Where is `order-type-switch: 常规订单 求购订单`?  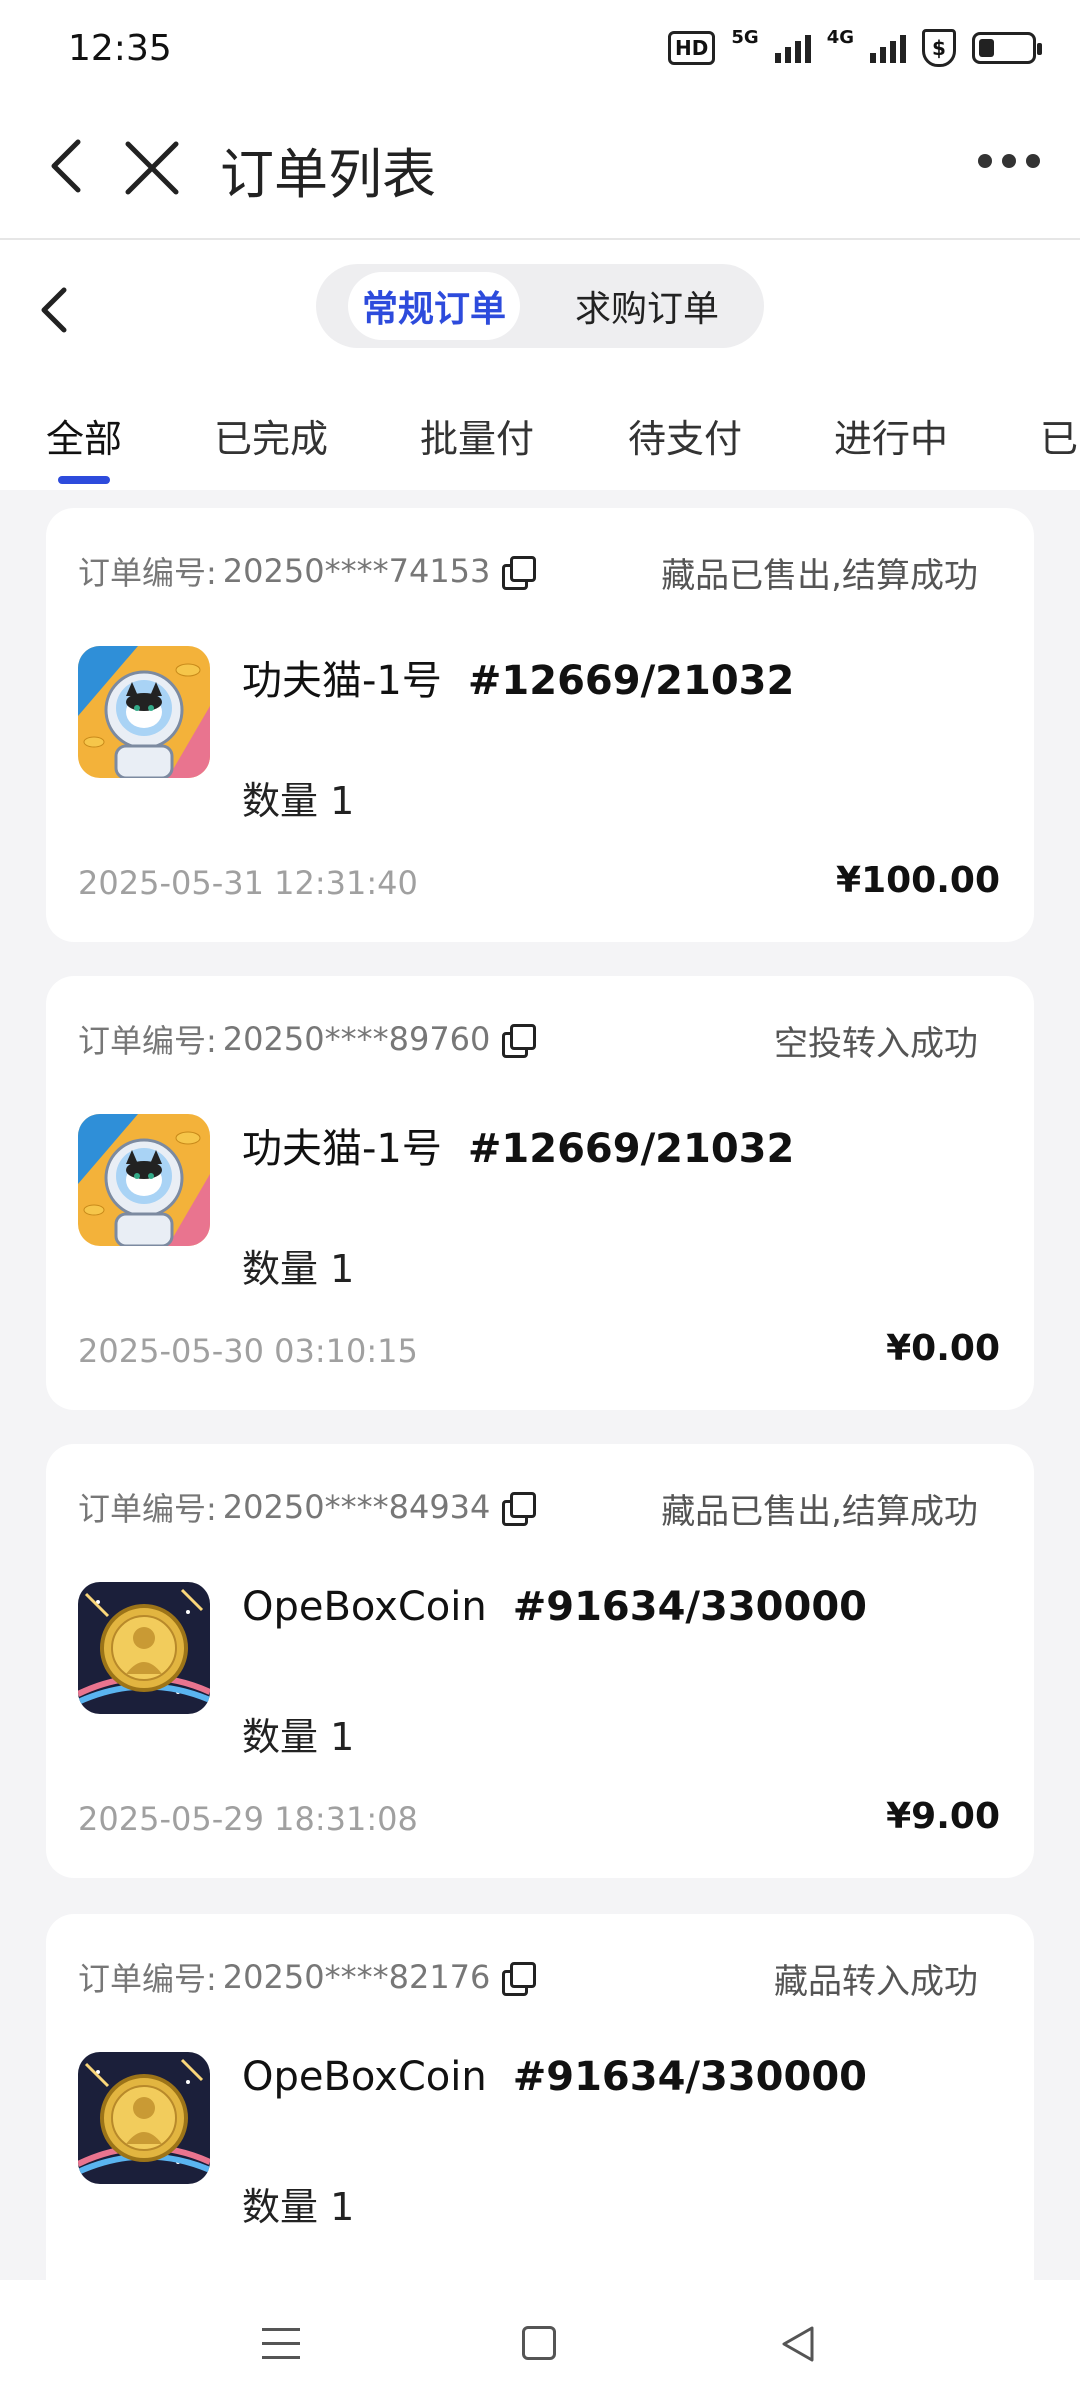 order-type-switch: 常规订单 求购订单 is located at coordinates (540, 306).